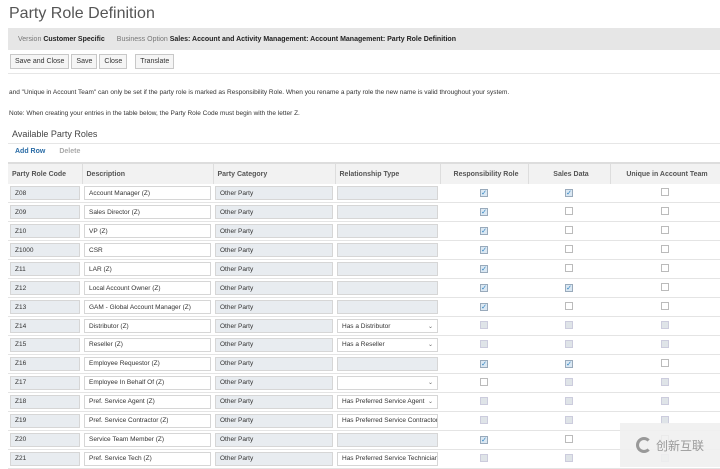  I want to click on party-role-code-field: Z19, so click(45, 420).